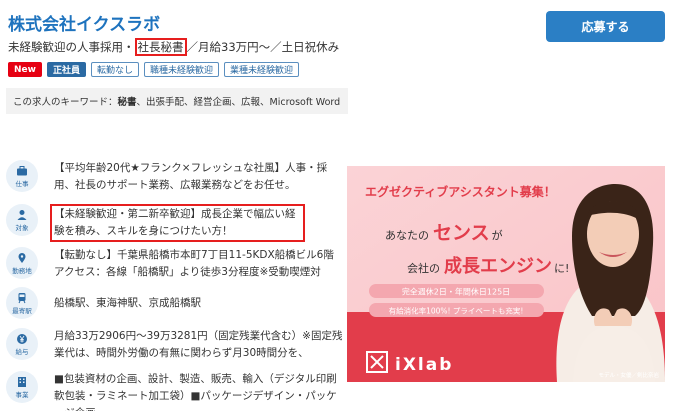  Describe the element at coordinates (628, 375) in the screenshot. I see `banner-credit: モデル・女優／剣比奈岩` at that location.